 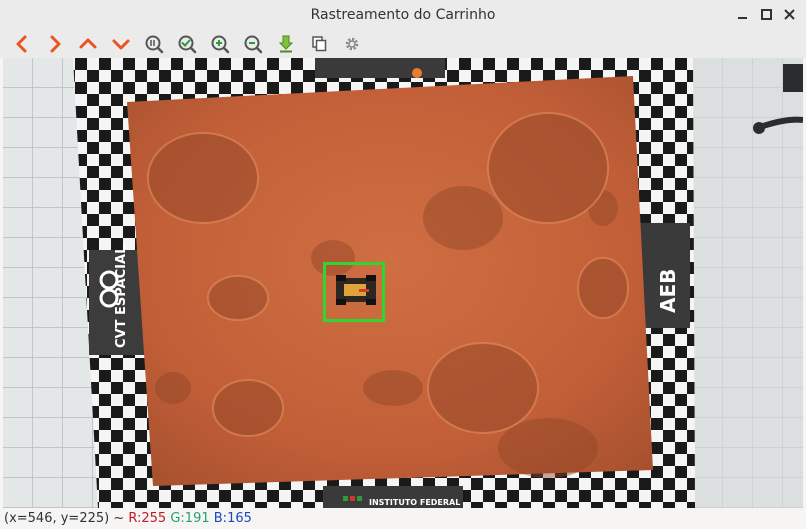 What do you see at coordinates (403, 518) in the screenshot?
I see `status-bar: (x=546, y=225) ~ R:255 G:191 B:165` at bounding box center [403, 518].